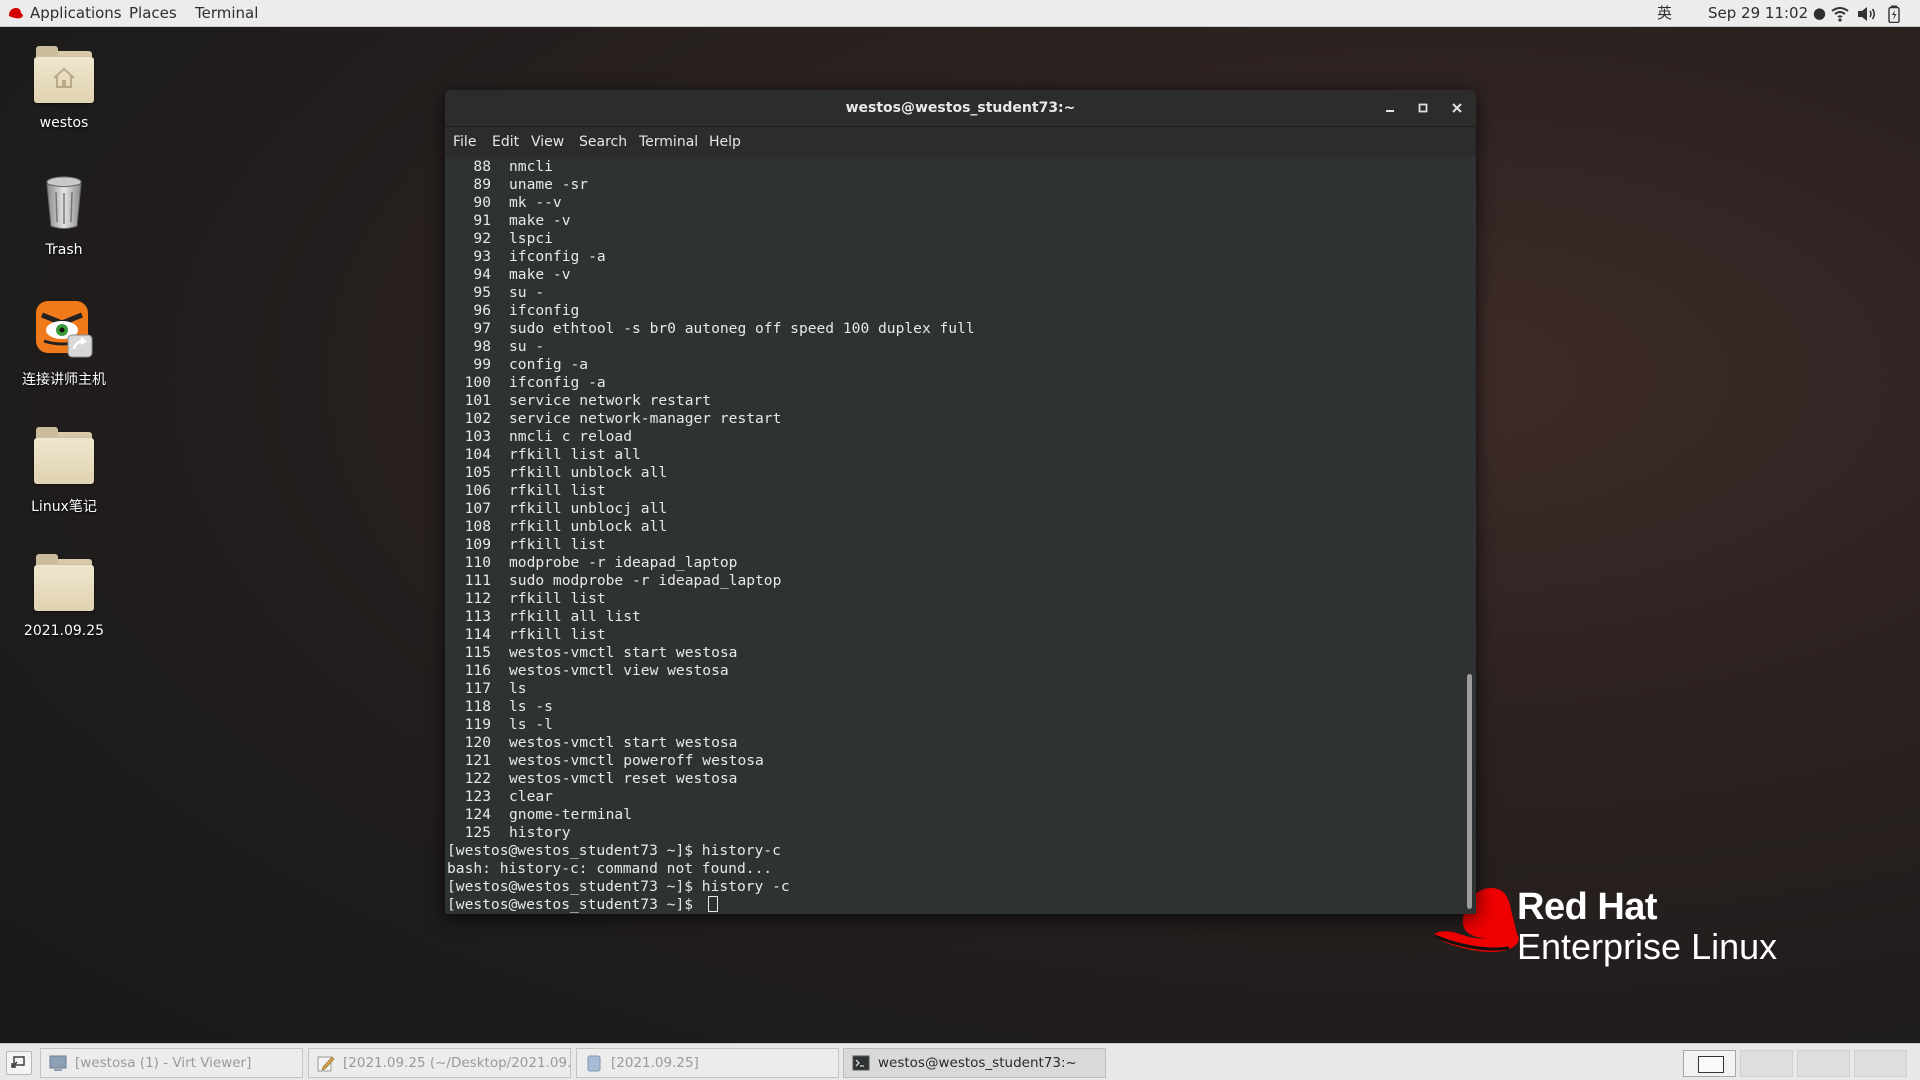 The width and height of the screenshot is (1920, 1080). What do you see at coordinates (1840, 14) in the screenshot?
I see `wifi-icon` at bounding box center [1840, 14].